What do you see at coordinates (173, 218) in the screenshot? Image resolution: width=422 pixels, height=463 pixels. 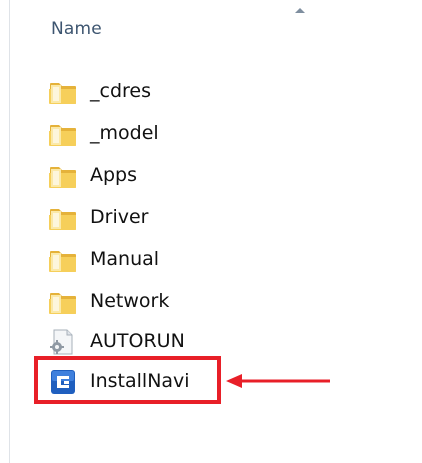 I see `file-item-driver: Driver` at bounding box center [173, 218].